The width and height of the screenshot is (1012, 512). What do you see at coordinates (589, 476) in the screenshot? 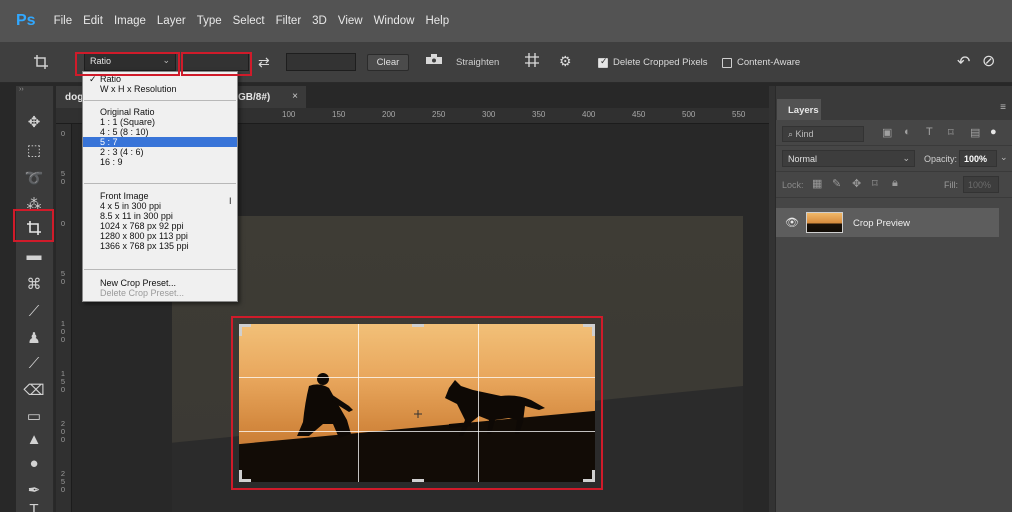
I see `crop-handle-bottom-right` at bounding box center [589, 476].